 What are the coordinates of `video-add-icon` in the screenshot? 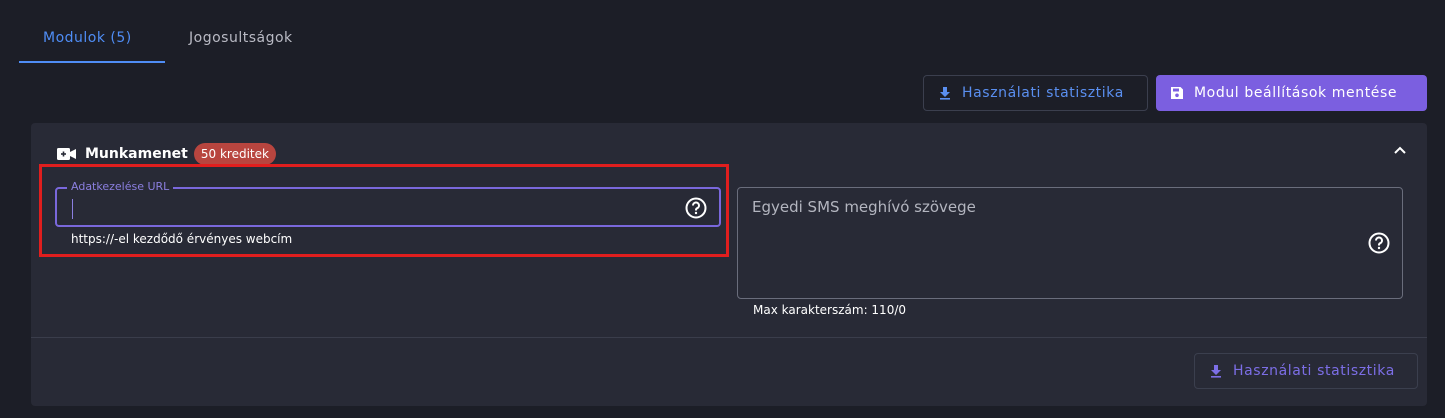 It's located at (66, 154).